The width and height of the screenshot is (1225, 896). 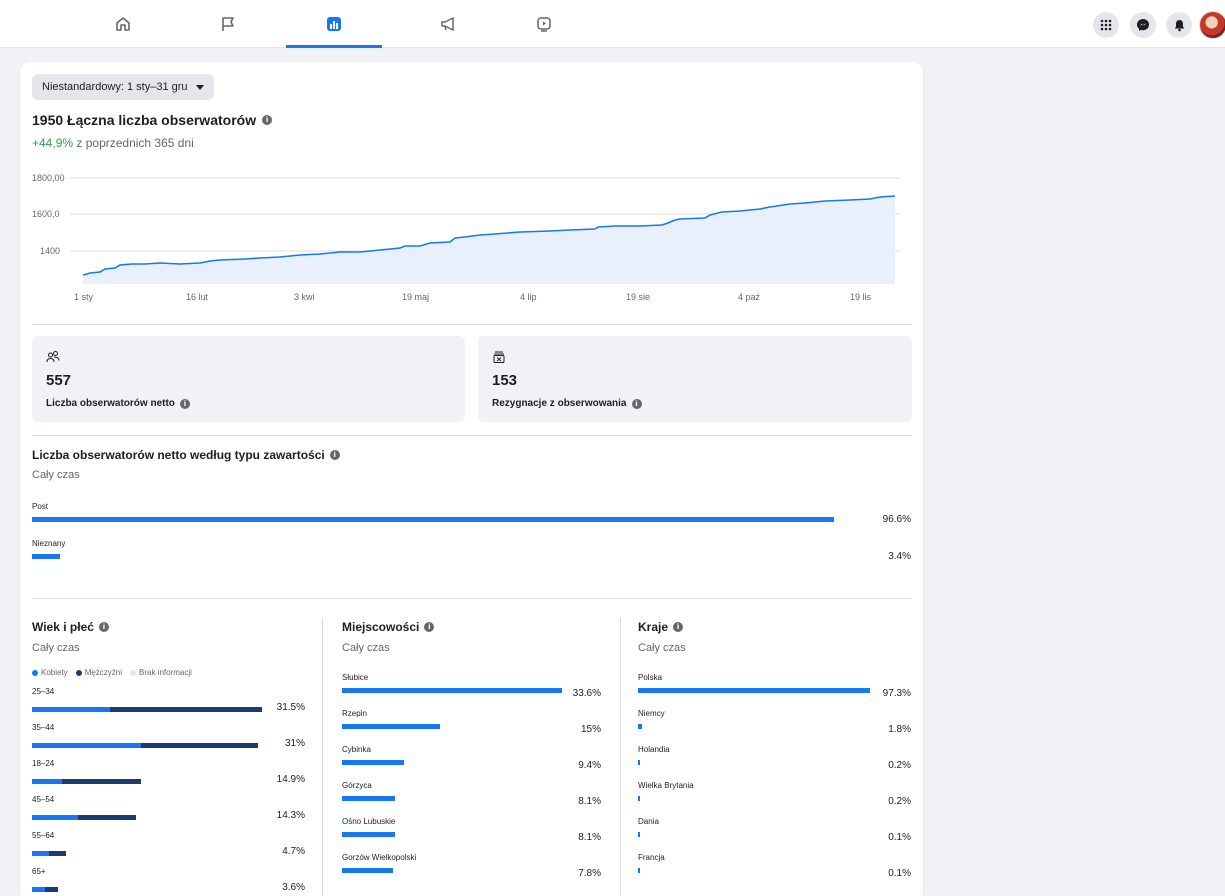 I want to click on top-navigation-bar, so click(x=612, y=24).